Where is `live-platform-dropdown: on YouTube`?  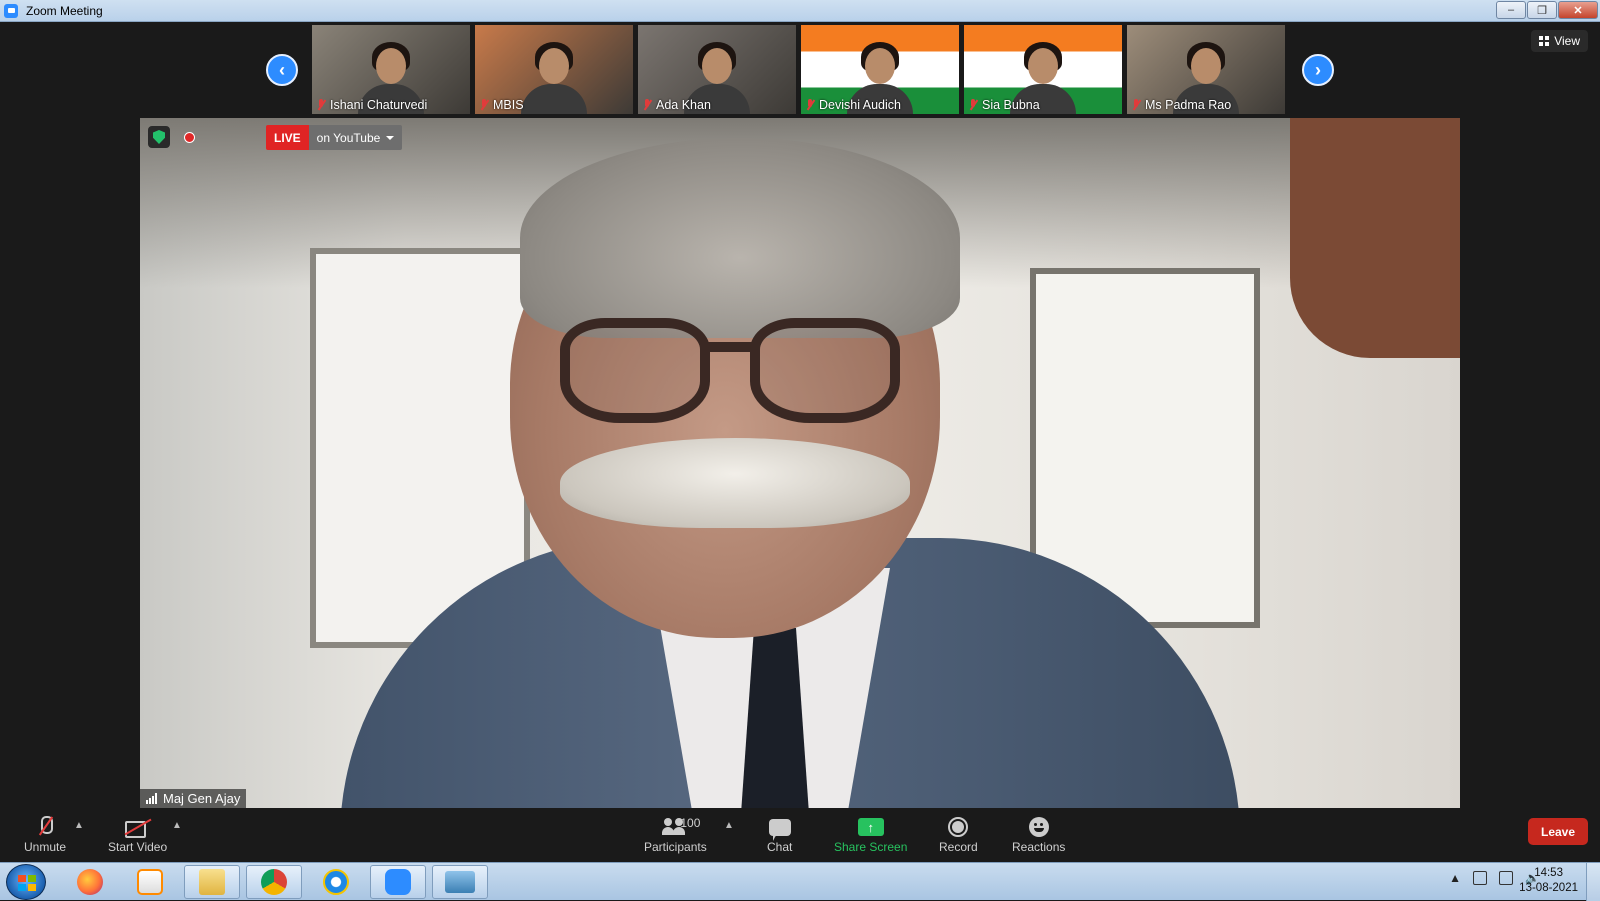
live-platform-dropdown: on YouTube is located at coordinates (355, 137).